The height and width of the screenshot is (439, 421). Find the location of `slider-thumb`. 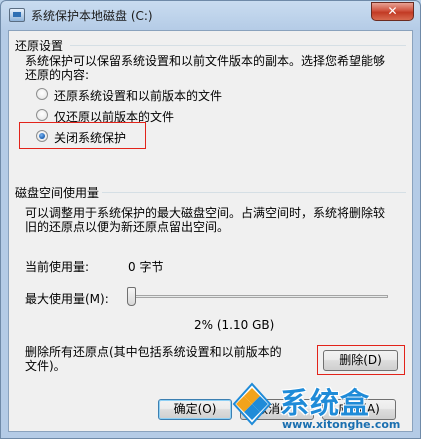

slider-thumb is located at coordinates (131, 296).